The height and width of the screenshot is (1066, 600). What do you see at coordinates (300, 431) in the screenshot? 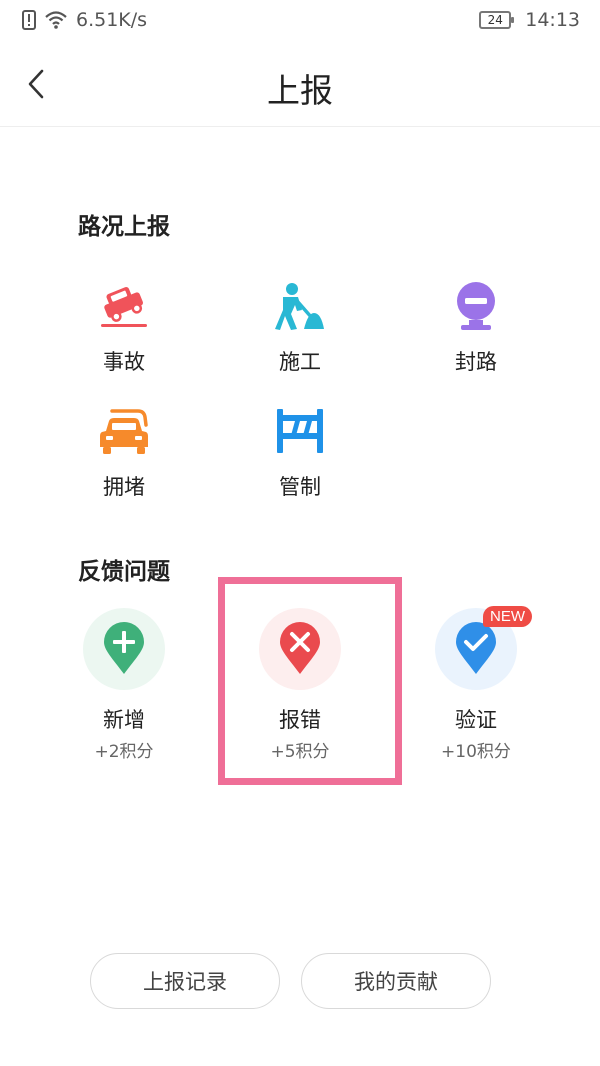
I see `control-barrier-icon` at bounding box center [300, 431].